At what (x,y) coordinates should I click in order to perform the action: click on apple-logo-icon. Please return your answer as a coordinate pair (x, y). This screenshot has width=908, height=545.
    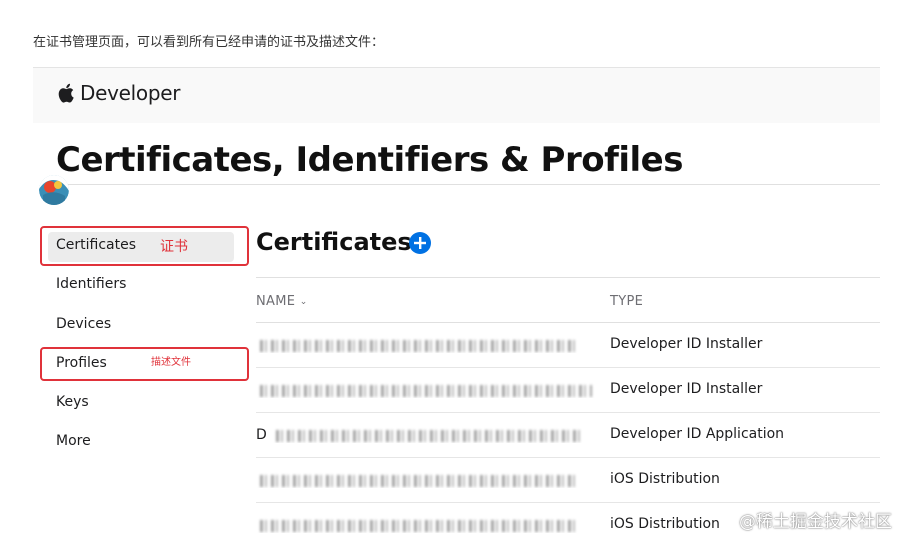
    Looking at the image, I should click on (66, 93).